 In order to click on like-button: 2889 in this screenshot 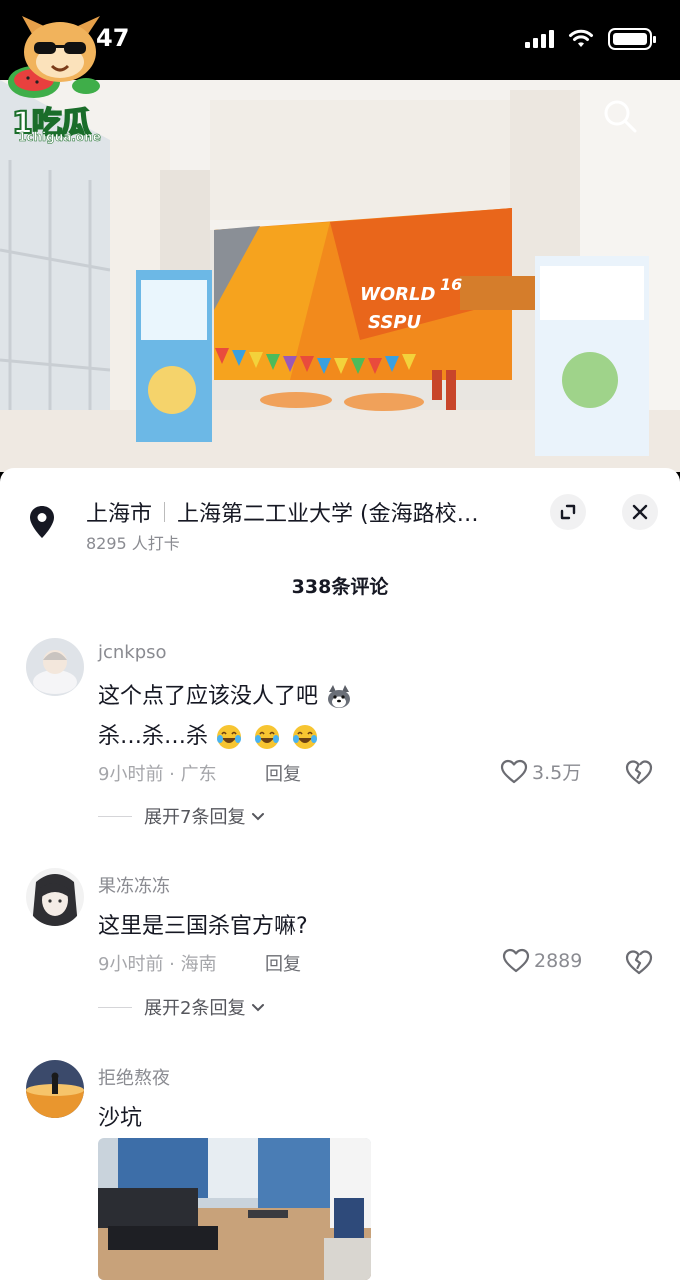, I will do `click(542, 961)`.